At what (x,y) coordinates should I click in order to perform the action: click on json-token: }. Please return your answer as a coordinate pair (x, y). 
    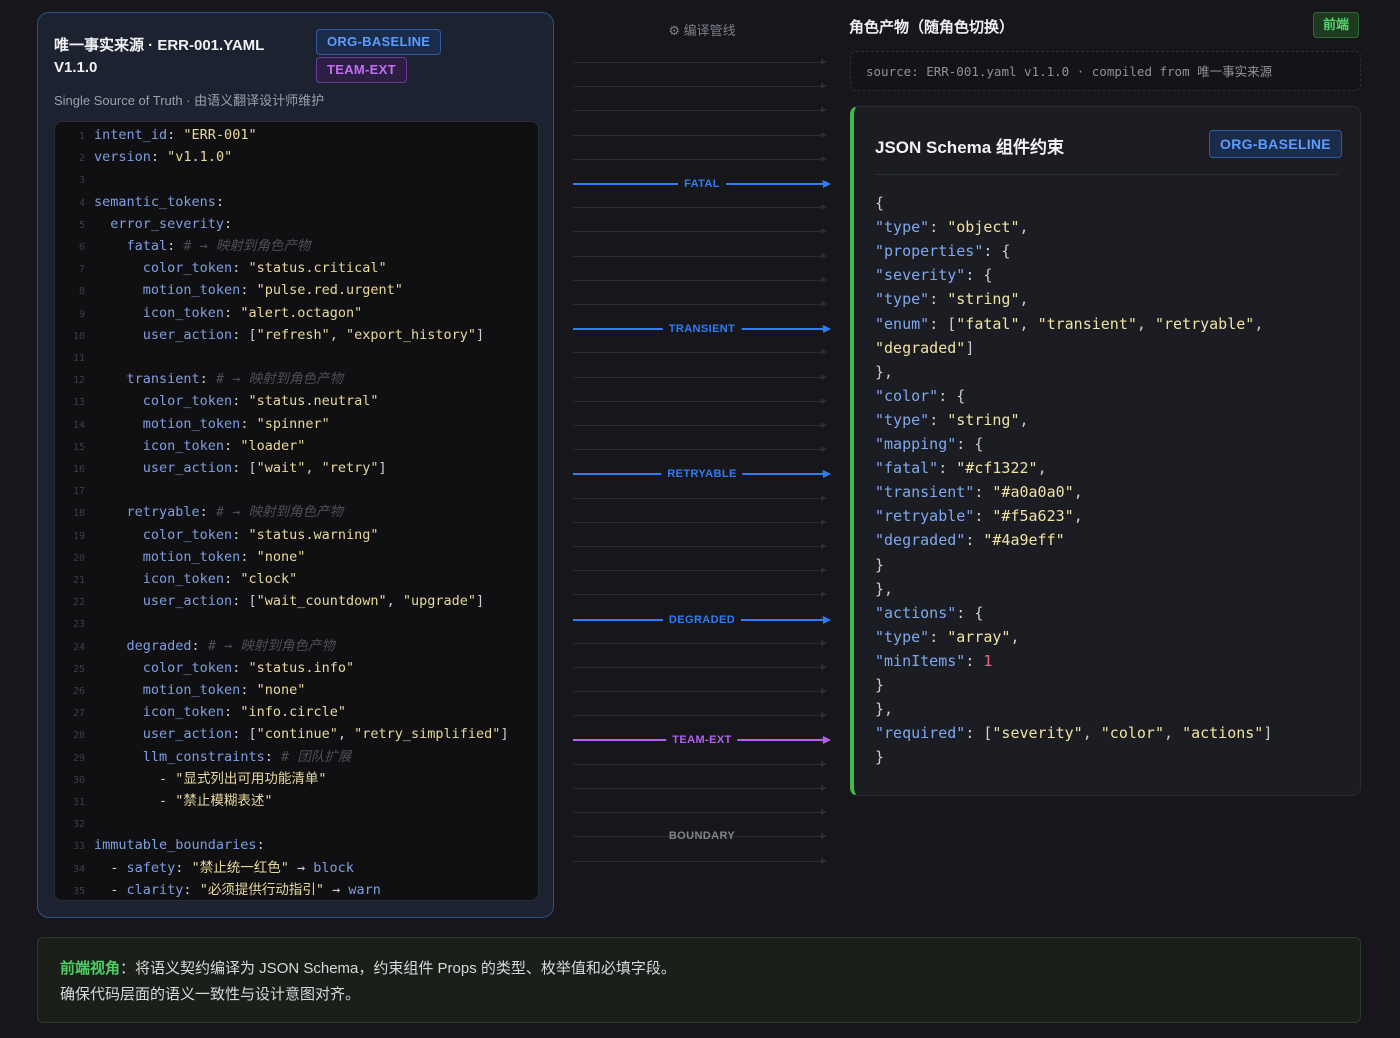
    Looking at the image, I should click on (880, 685).